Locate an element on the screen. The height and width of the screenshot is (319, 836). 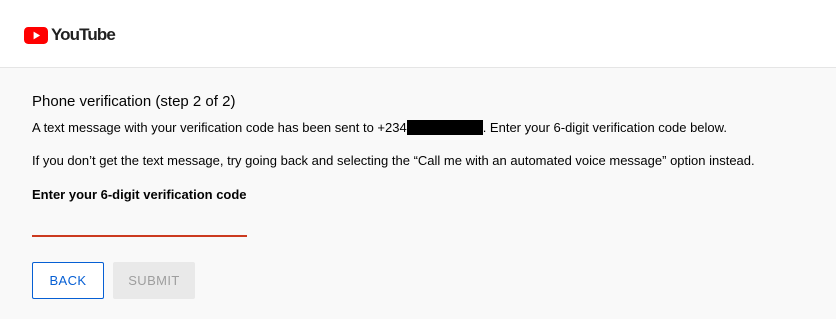
page-title: Phone verification (step 2 of 2) is located at coordinates (134, 101).